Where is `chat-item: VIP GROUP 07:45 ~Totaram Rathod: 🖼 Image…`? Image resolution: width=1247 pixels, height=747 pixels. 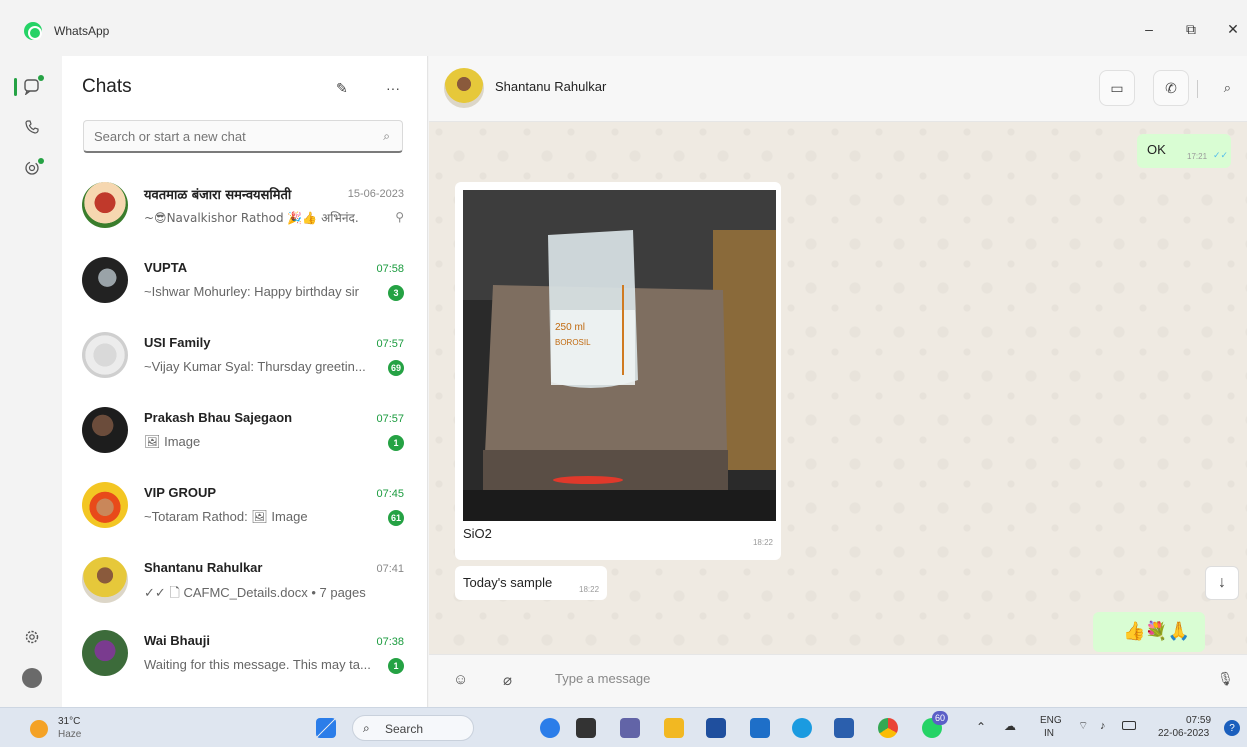 chat-item: VIP GROUP 07:45 ~Totaram Rathod: 🖼 Image… is located at coordinates (245, 519).